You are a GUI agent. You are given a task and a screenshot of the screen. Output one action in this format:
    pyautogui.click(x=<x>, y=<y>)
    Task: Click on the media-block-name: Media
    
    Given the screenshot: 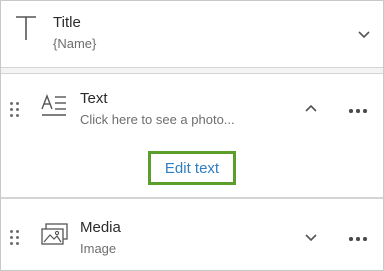 What is the action you would take?
    pyautogui.click(x=100, y=227)
    